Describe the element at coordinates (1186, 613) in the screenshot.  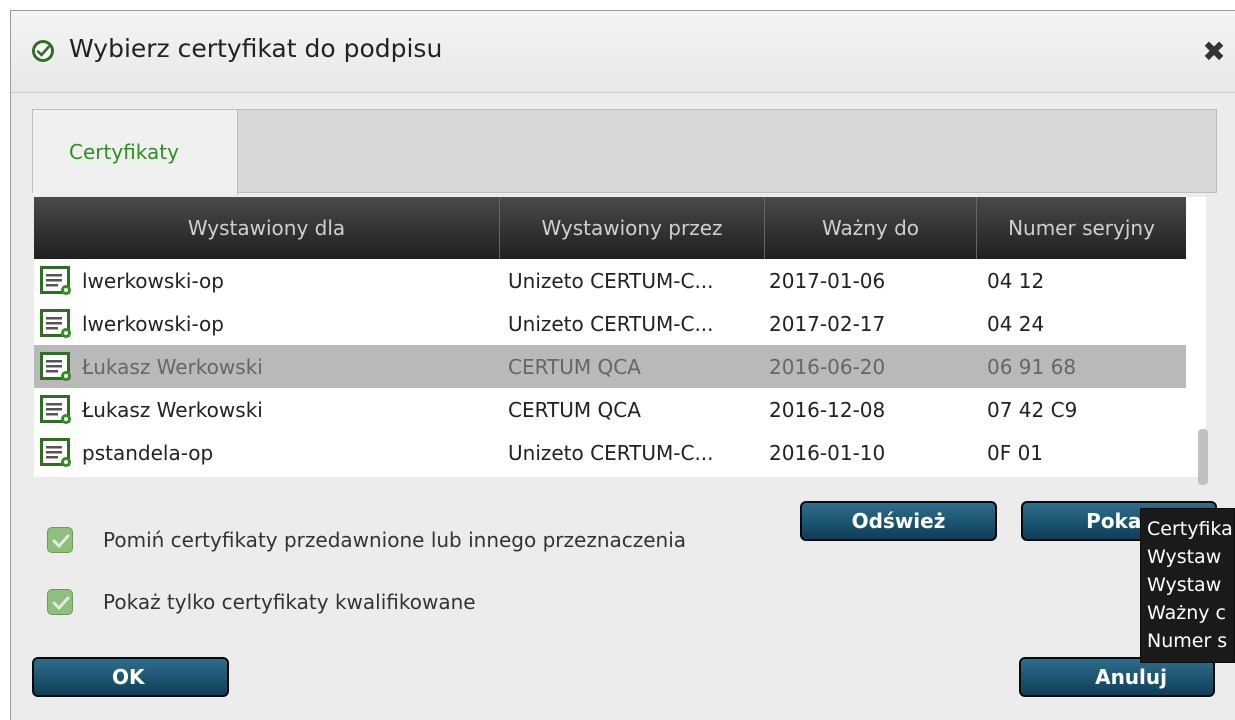
I see `tooltip-line: Ważny c` at that location.